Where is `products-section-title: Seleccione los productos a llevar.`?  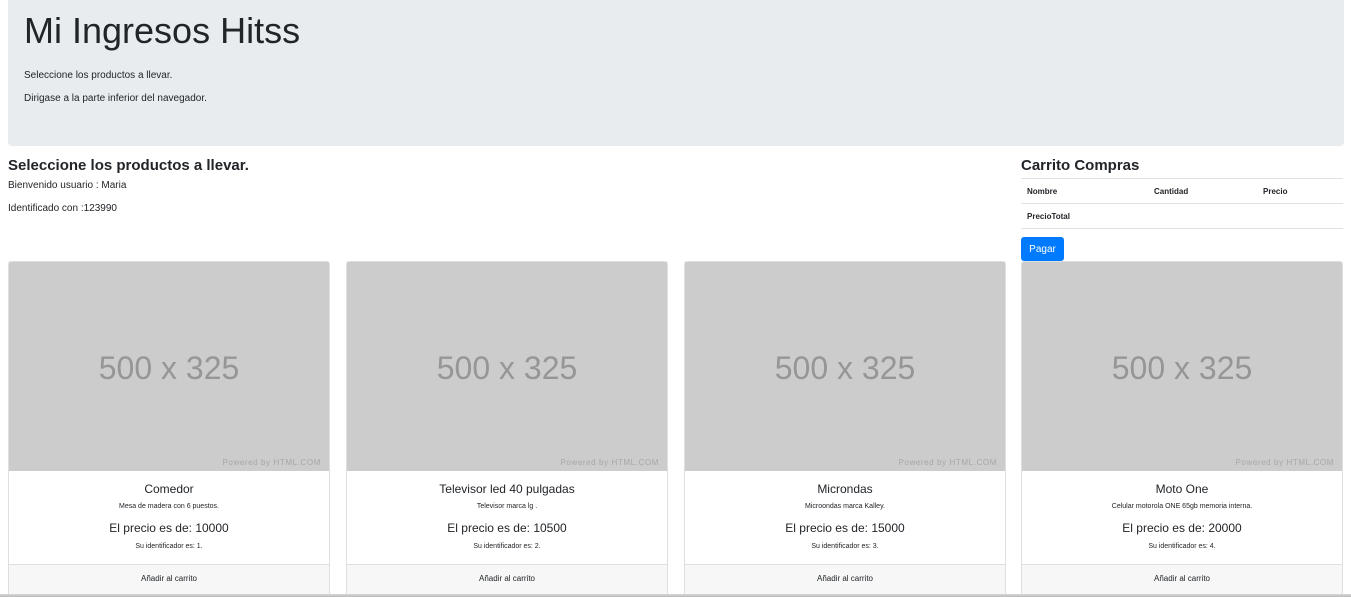
products-section-title: Seleccione los productos a llevar. is located at coordinates (128, 165).